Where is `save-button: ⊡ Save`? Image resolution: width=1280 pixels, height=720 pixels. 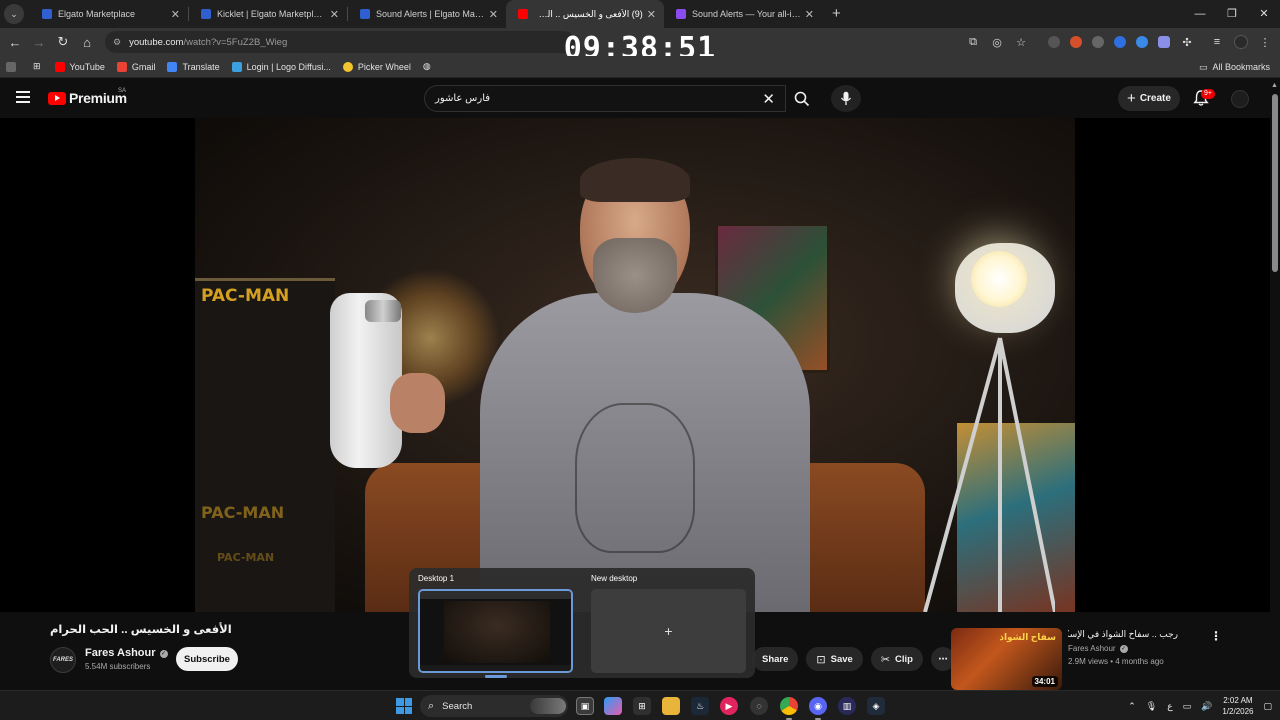
save-button: ⊡ Save is located at coordinates (834, 659).